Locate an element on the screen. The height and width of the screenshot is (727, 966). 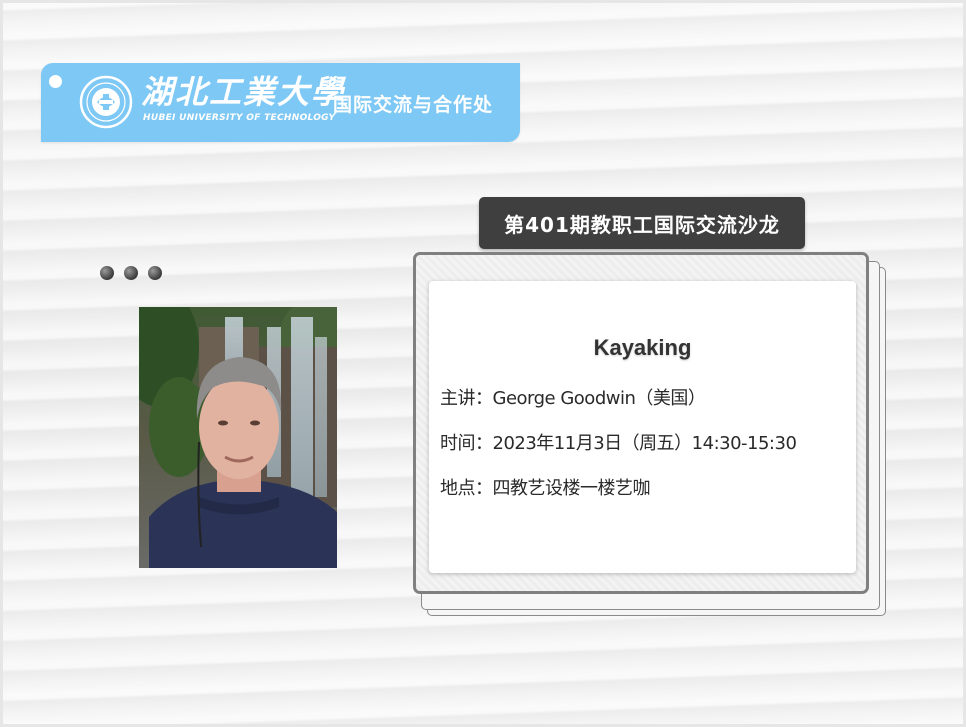
banner-dot is located at coordinates (55, 81).